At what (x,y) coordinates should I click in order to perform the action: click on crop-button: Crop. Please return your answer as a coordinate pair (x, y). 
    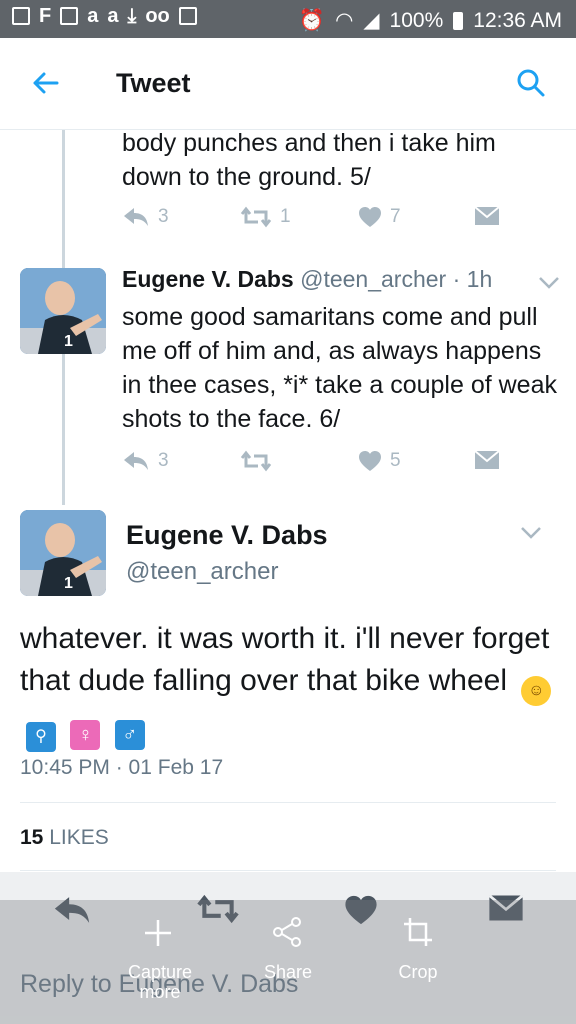
    Looking at the image, I should click on (418, 972).